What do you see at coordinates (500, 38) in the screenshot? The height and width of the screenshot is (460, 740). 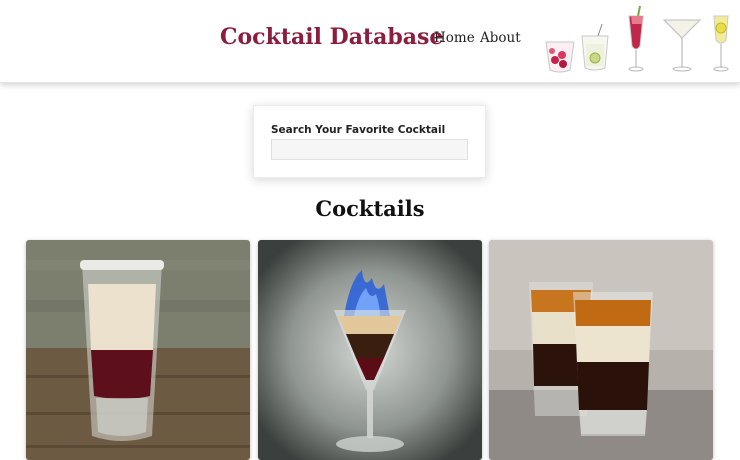 I see `nav-link-about: About` at bounding box center [500, 38].